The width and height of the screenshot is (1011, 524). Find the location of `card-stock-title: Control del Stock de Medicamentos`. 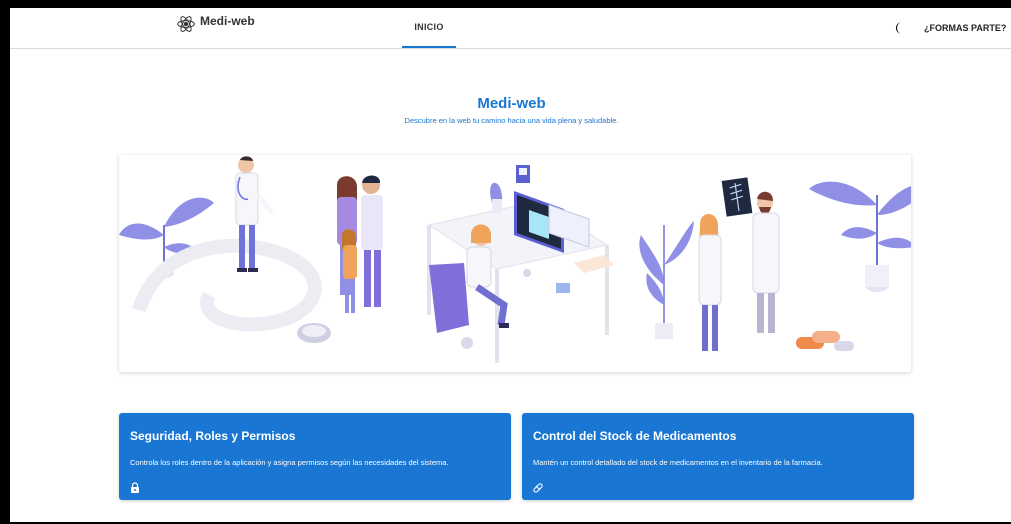

card-stock-title: Control del Stock de Medicamentos is located at coordinates (635, 436).